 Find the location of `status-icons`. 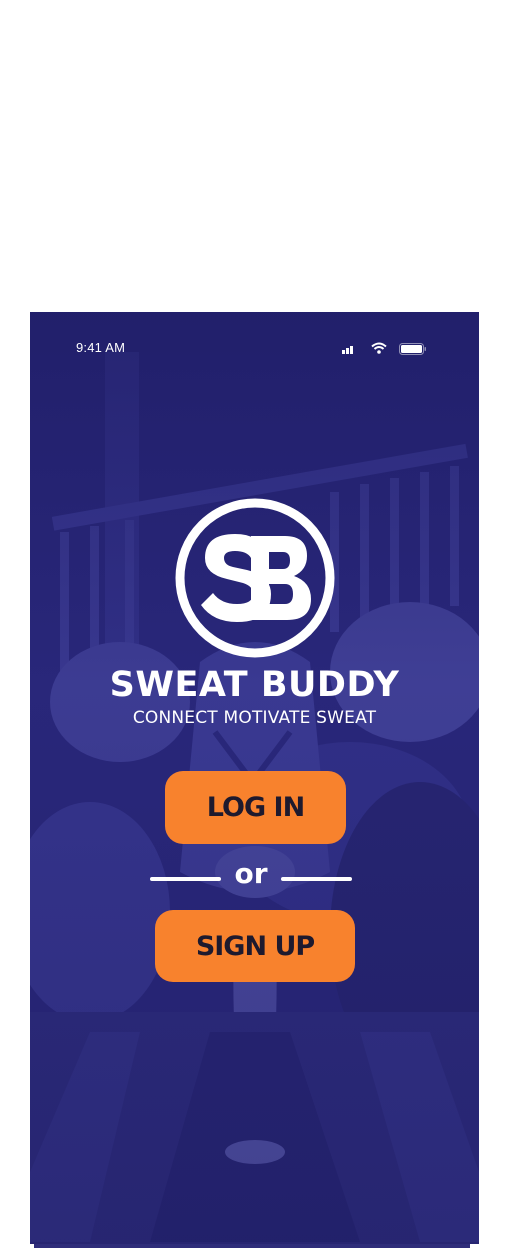

status-icons is located at coordinates (385, 349).